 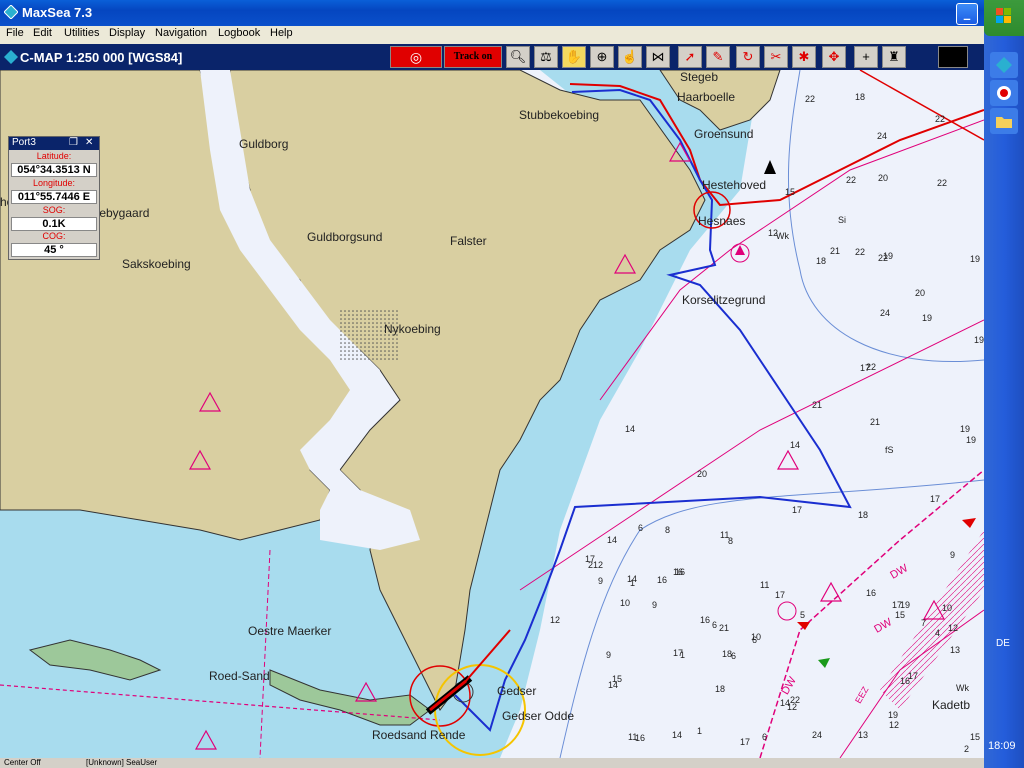 I want to click on node-tool-icon: ✱, so click(x=804, y=57).